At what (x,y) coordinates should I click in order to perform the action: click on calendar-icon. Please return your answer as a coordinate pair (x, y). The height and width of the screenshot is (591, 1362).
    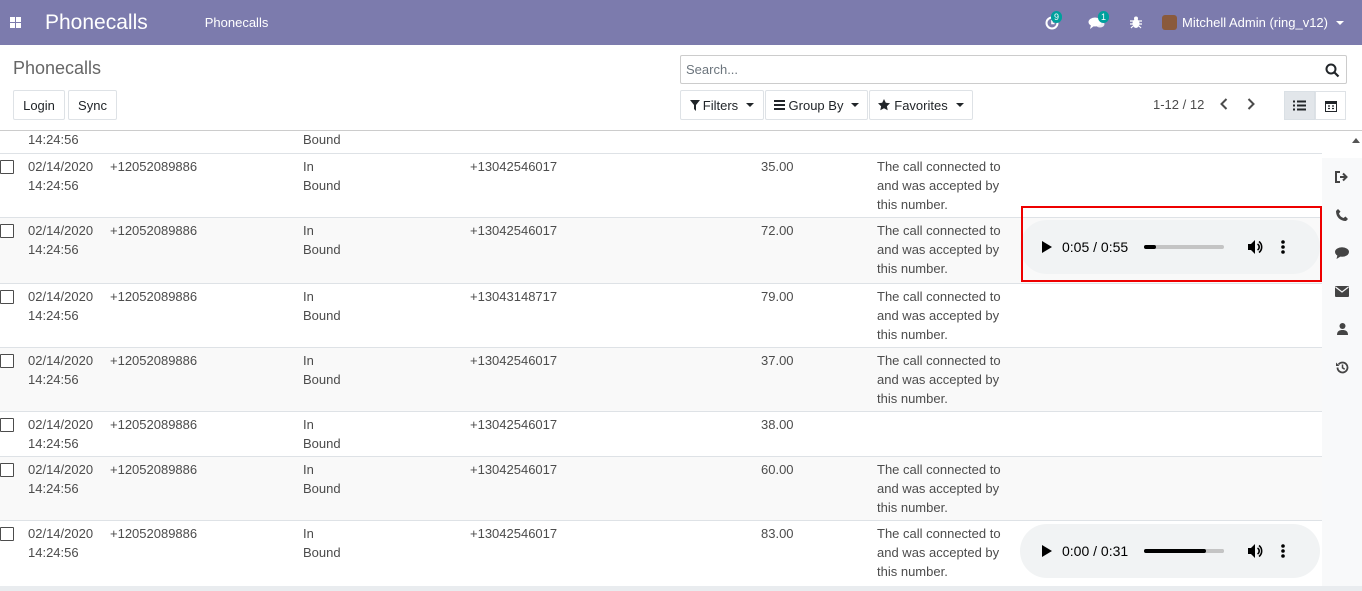
    Looking at the image, I should click on (1330, 106).